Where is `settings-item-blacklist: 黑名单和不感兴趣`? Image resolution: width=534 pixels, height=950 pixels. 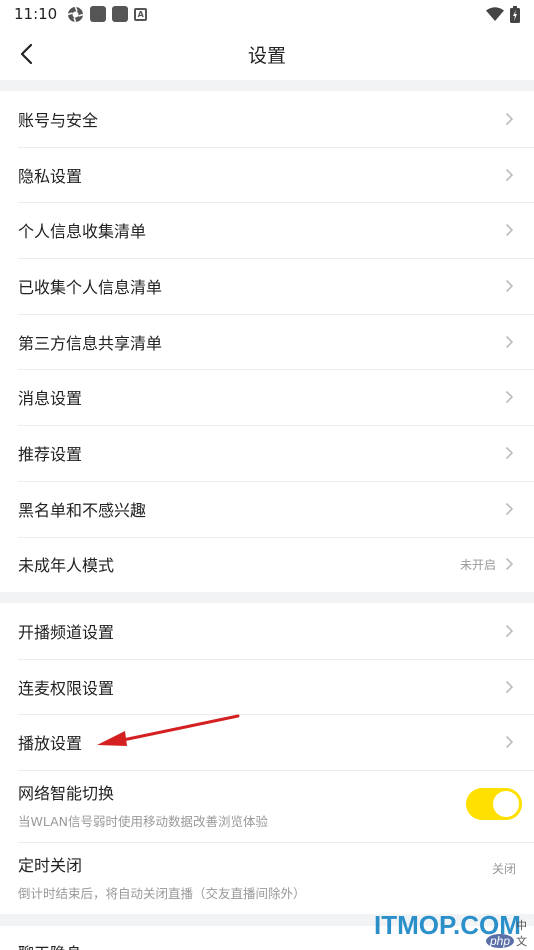 settings-item-blacklist: 黑名单和不感兴趣 is located at coordinates (267, 508).